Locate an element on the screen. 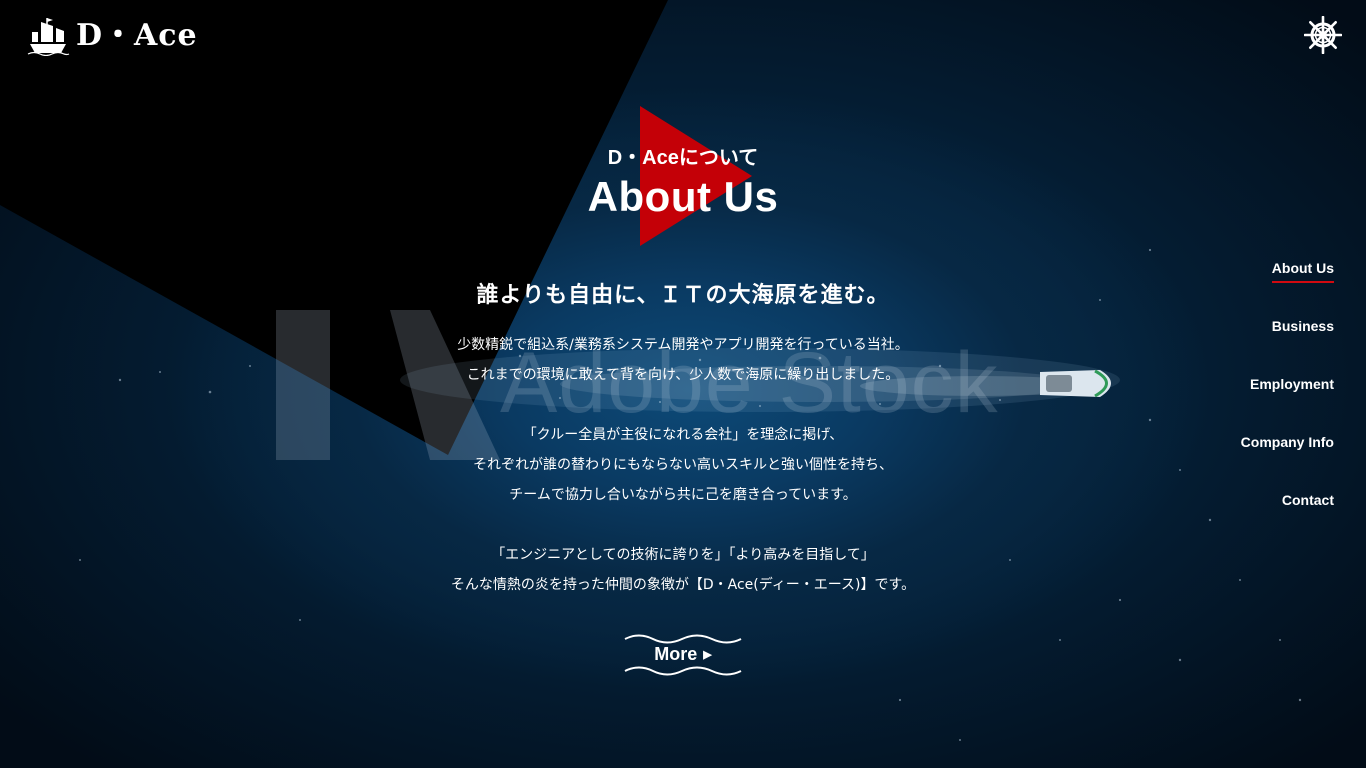 This screenshot has width=1366, height=768. paragraph-line: そんな情熱の炎を持った仲間の象徴が【D・Ace(ディー・エース)】です。 is located at coordinates (683, 585).